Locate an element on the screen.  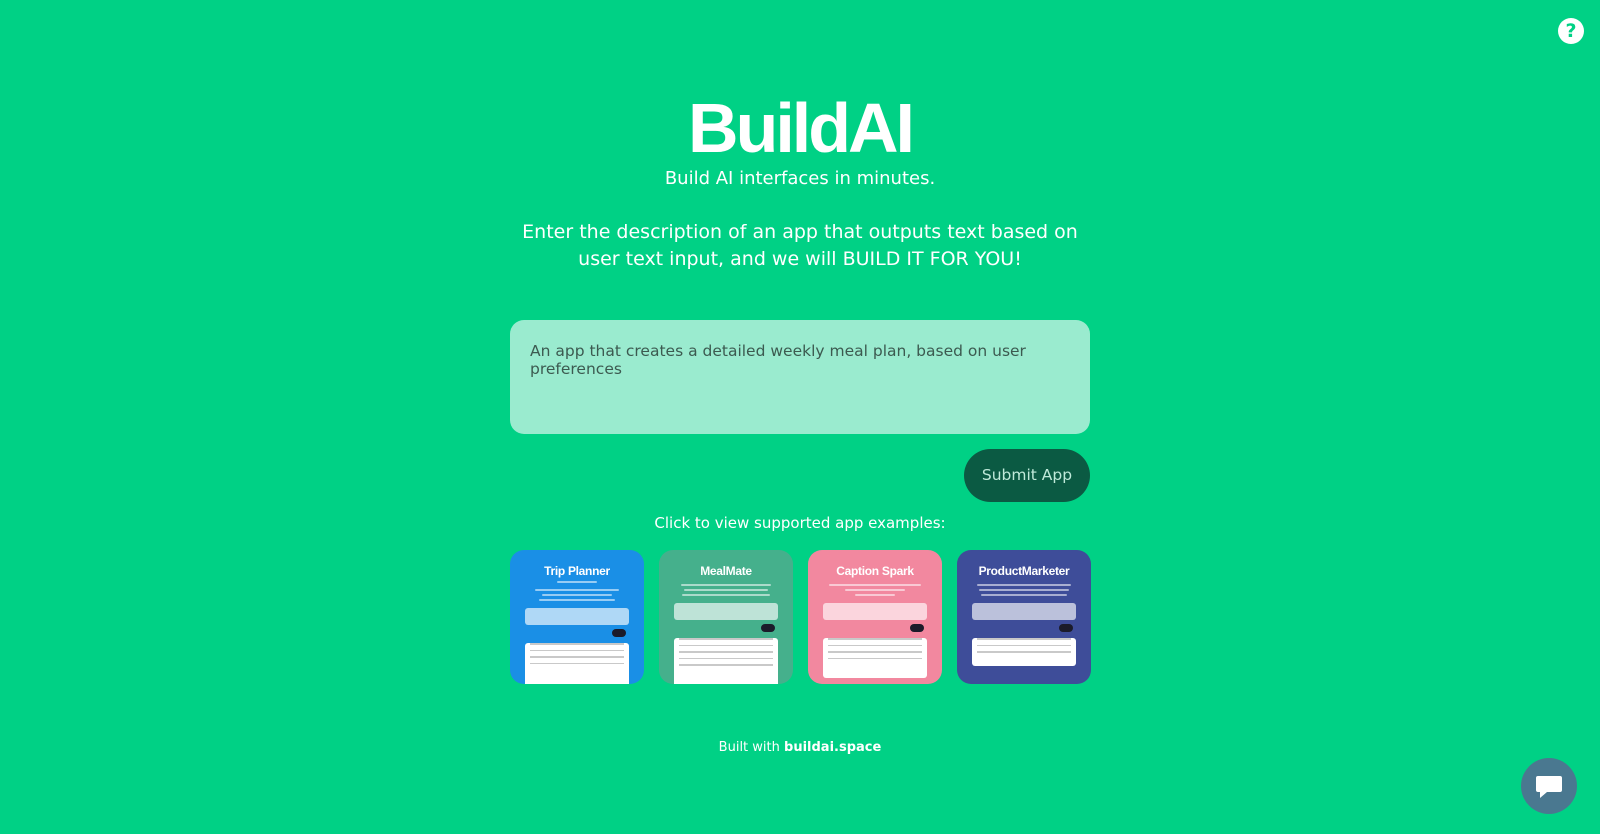
example-card-trip-planner: Trip Planner is located at coordinates (577, 617).